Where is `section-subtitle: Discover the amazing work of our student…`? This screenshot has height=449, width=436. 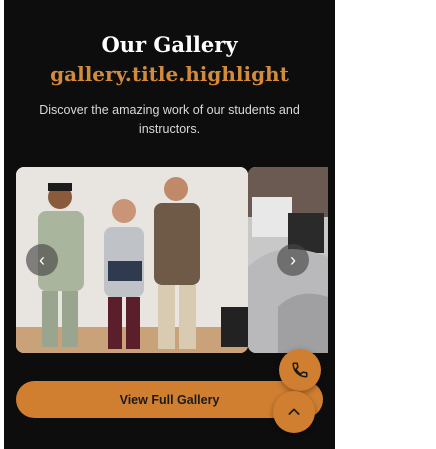
section-subtitle: Discover the amazing work of our student… is located at coordinates (169, 119).